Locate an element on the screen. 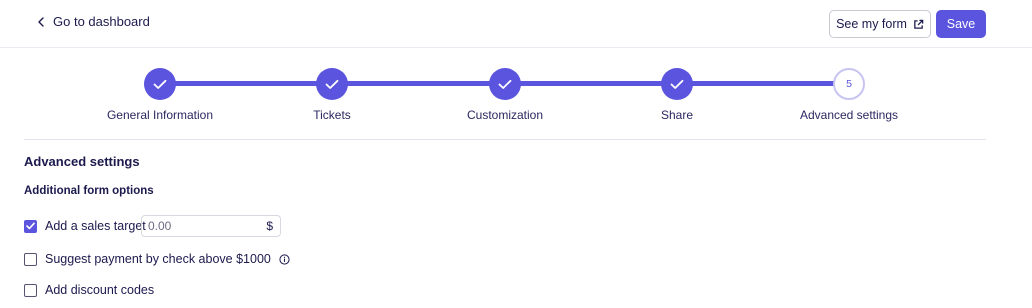  sales-target-option: Add a sales target is located at coordinates (85, 226).